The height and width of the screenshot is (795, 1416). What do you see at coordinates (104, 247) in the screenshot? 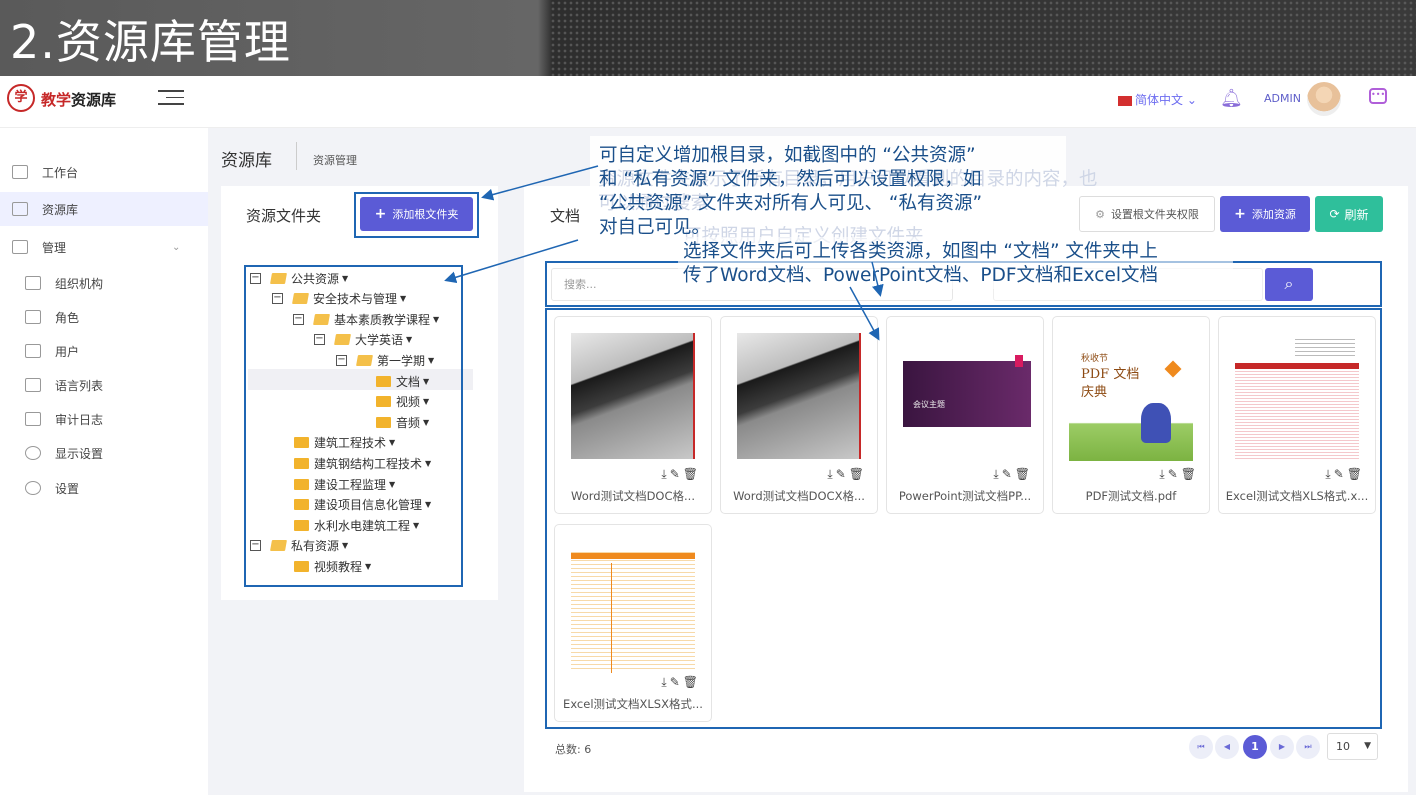
I see `sidebar-item-management: 管理 ⌄` at bounding box center [104, 247].